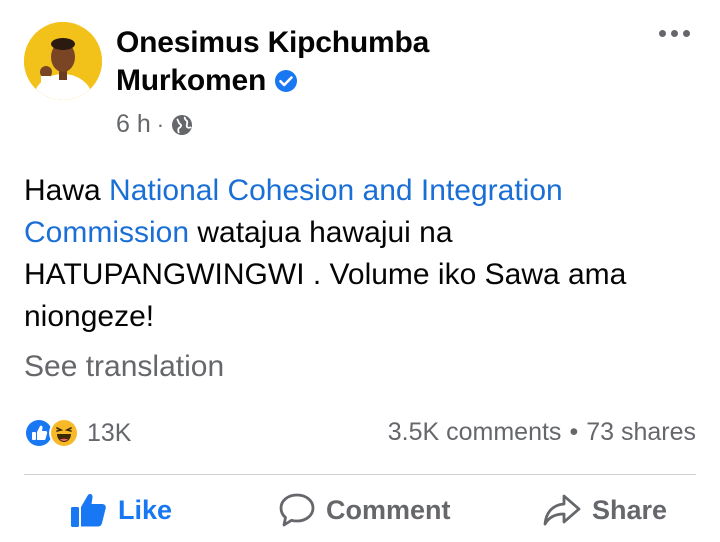 The width and height of the screenshot is (720, 542). I want to click on comments-count: 3.5K comments, so click(475, 432).